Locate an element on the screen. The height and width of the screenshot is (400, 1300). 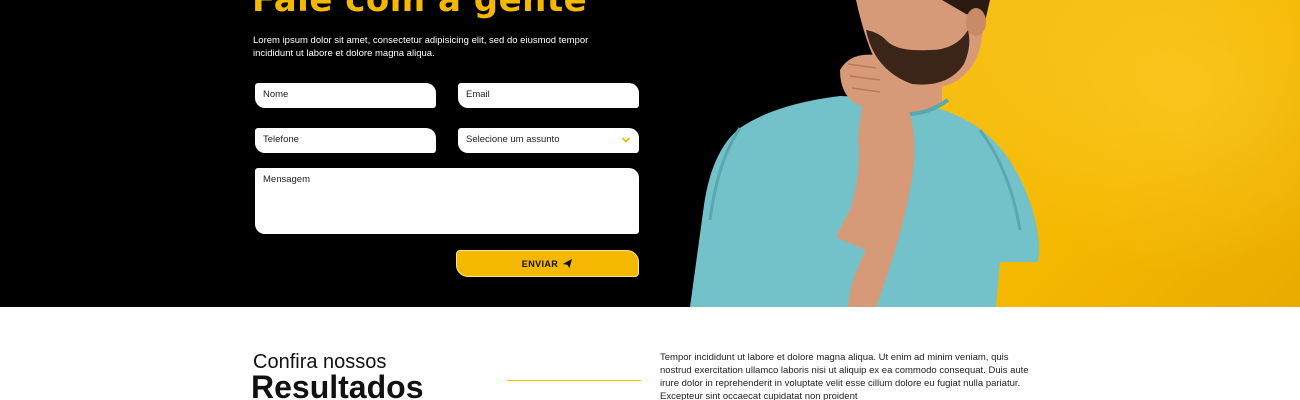
subject-select-label: Selecione um assunto is located at coordinates (513, 139).